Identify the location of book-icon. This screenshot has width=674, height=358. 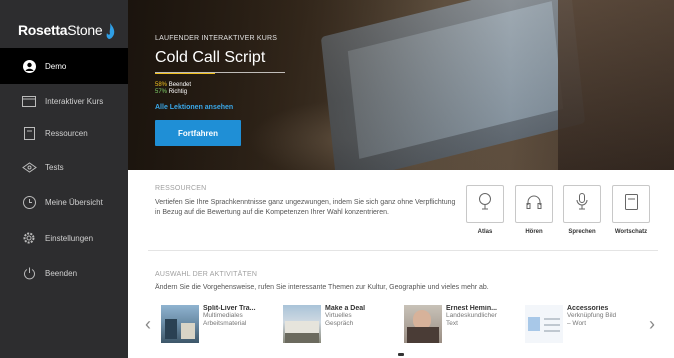
(631, 204).